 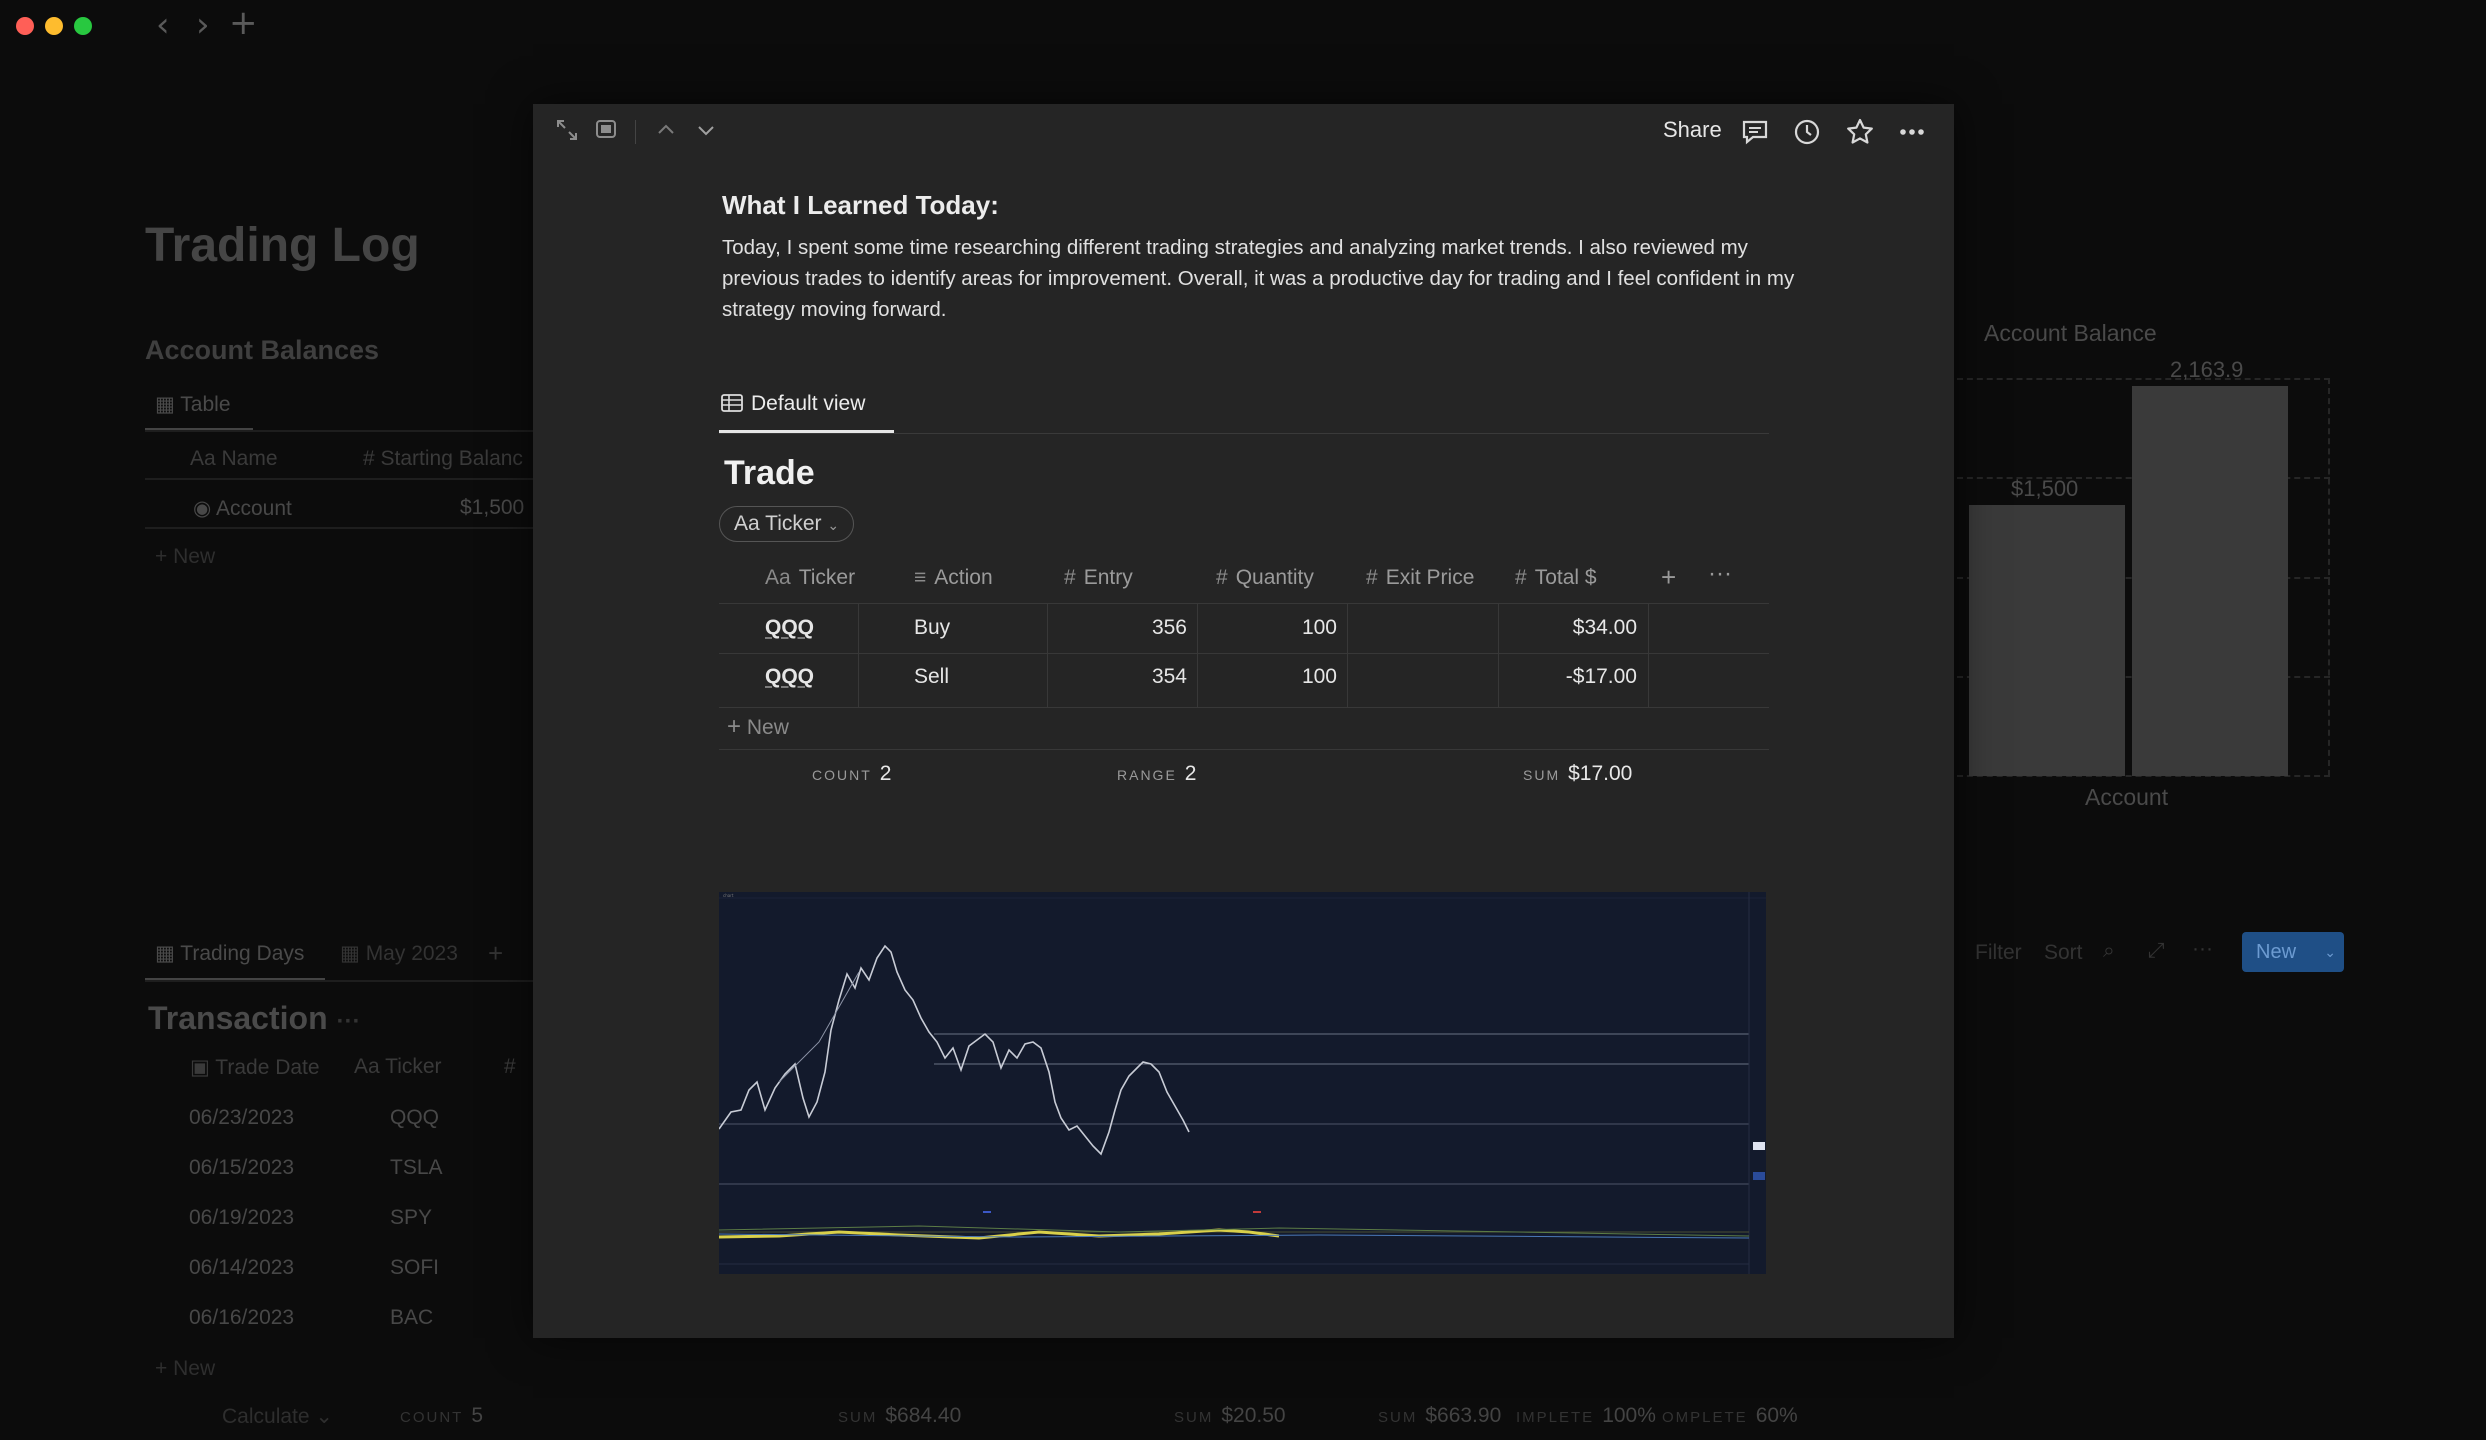 I want to click on calendar-icon: ▣, so click(x=203, y=1067).